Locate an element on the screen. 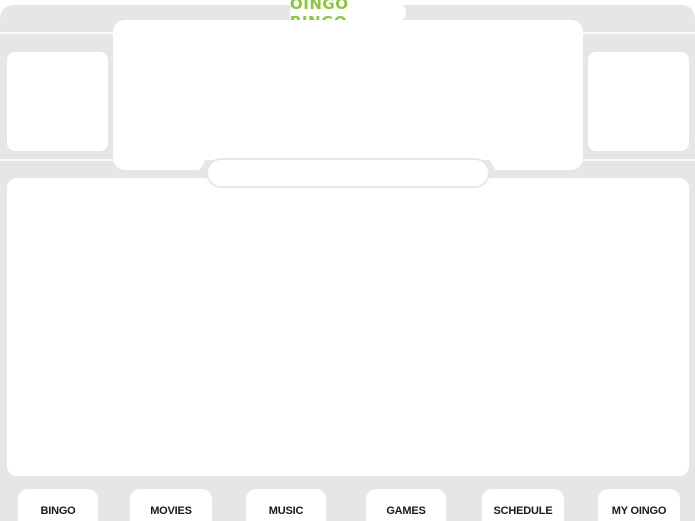 The height and width of the screenshot is (521, 695). right-side-panel is located at coordinates (638, 101).